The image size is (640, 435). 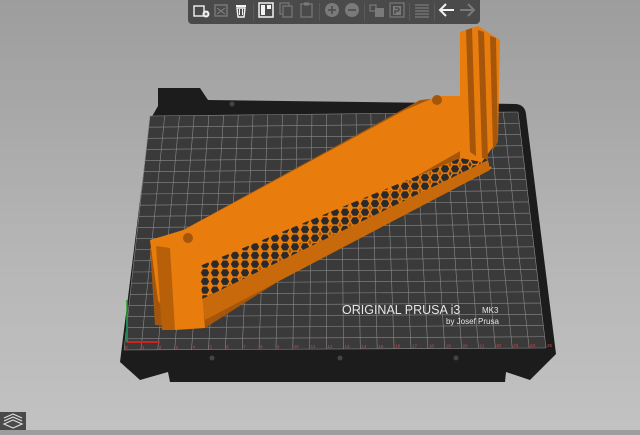 I want to click on trash-icon, so click(x=241, y=12).